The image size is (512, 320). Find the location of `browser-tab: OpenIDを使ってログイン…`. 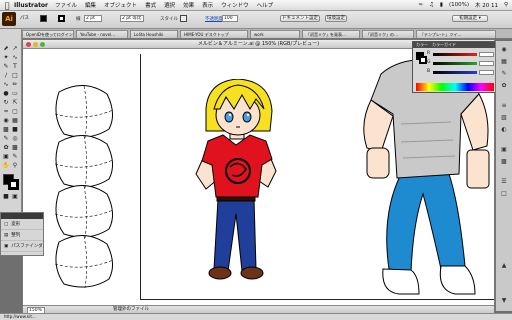

browser-tab: OpenIDを使ってログイン… is located at coordinates (48, 34).